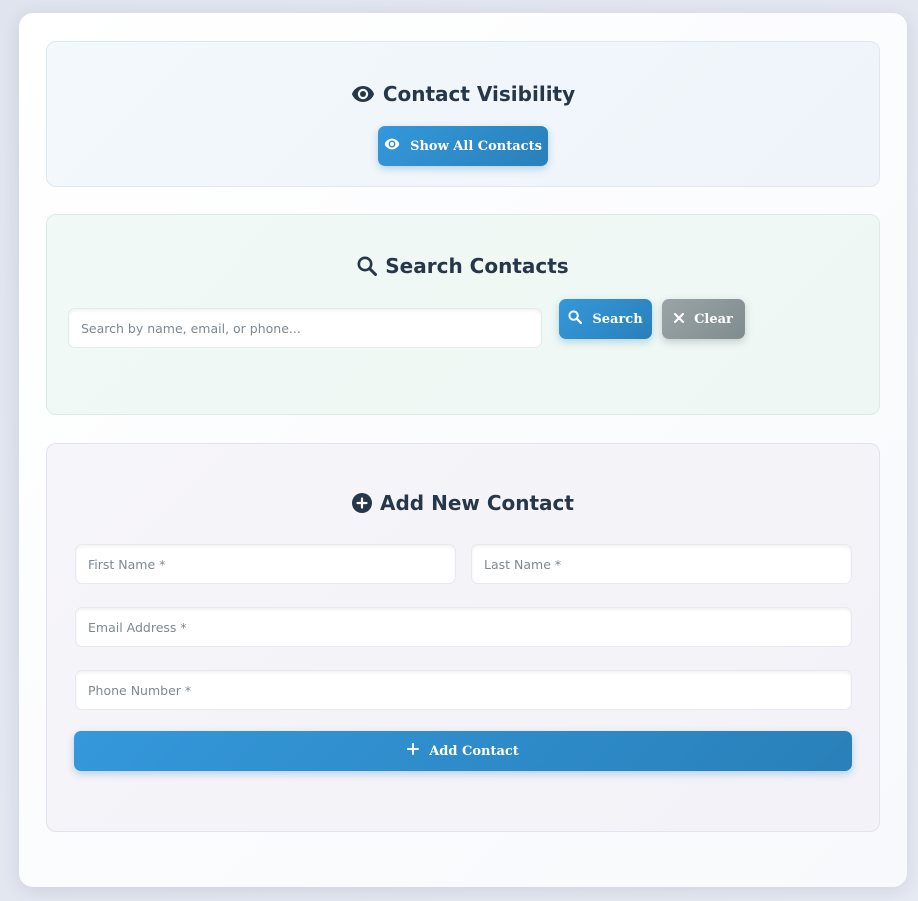 This screenshot has width=918, height=901. What do you see at coordinates (362, 503) in the screenshot?
I see `plus-circle-icon` at bounding box center [362, 503].